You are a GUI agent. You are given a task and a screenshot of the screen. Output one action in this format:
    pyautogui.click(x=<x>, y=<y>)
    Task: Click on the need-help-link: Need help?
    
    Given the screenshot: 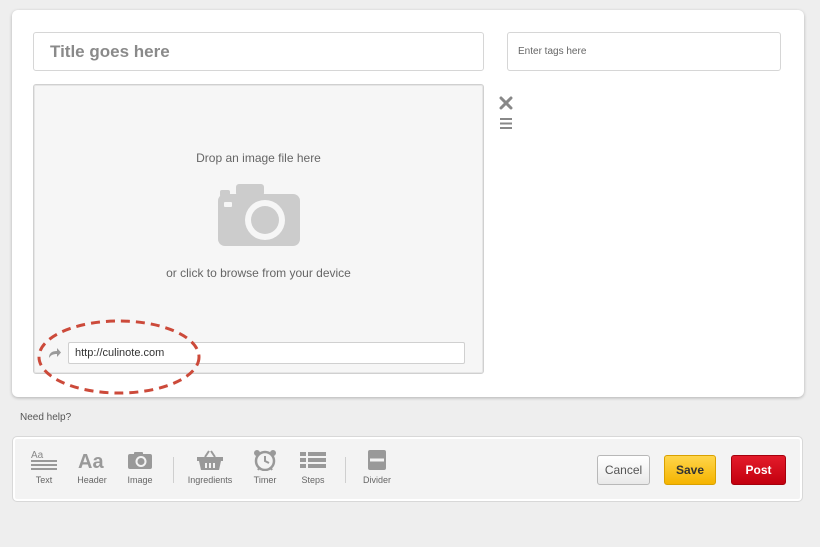 What is the action you would take?
    pyautogui.click(x=45, y=417)
    